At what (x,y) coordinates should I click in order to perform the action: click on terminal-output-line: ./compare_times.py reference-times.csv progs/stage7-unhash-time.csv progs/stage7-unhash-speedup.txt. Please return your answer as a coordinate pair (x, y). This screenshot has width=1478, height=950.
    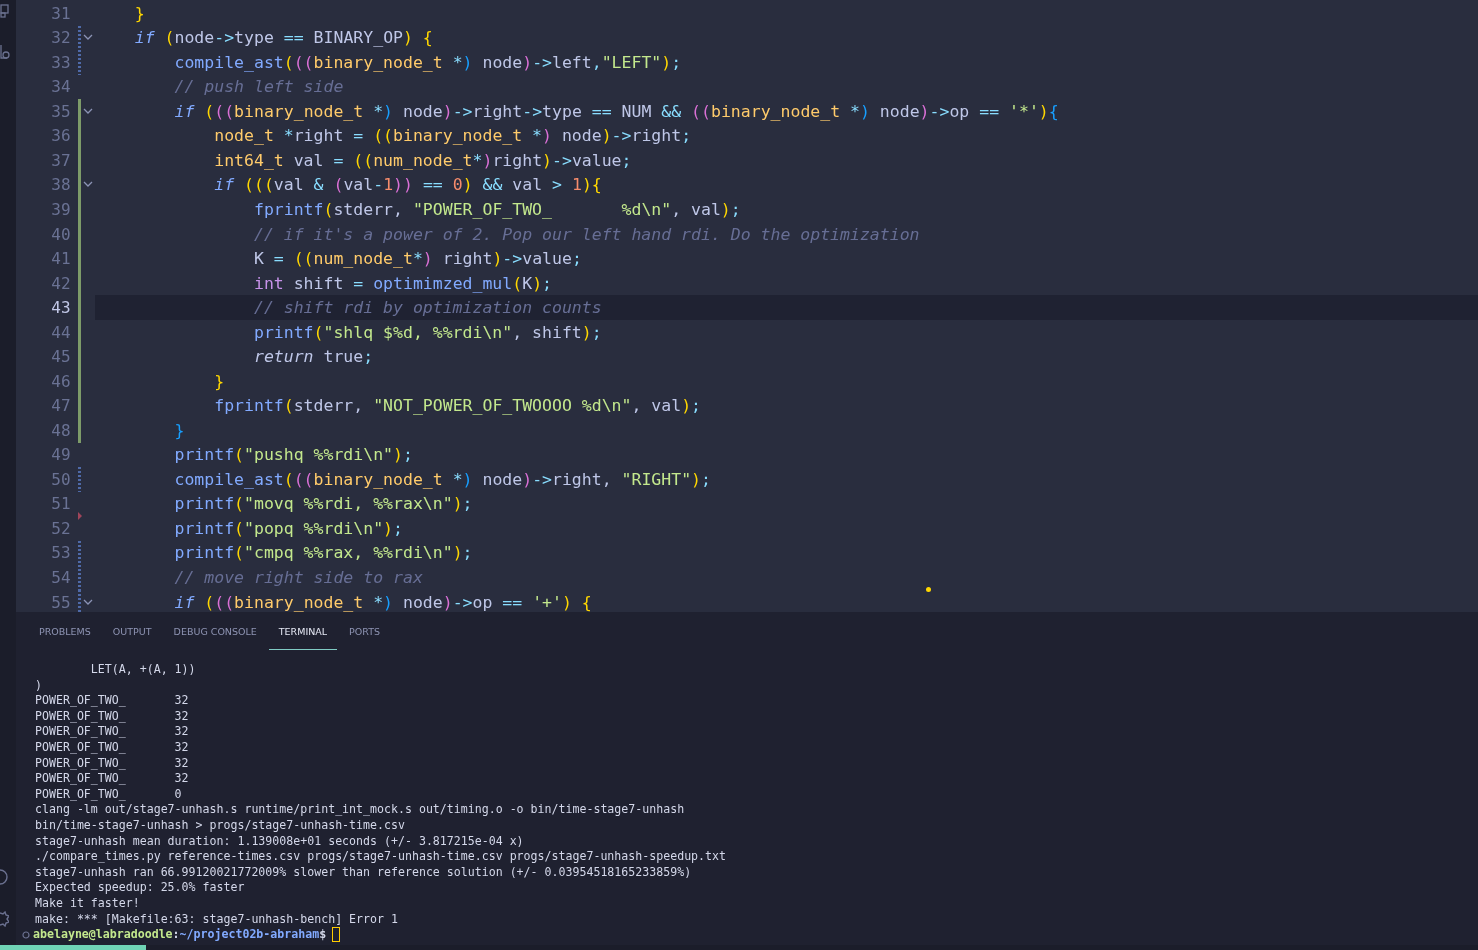
    Looking at the image, I should click on (381, 857).